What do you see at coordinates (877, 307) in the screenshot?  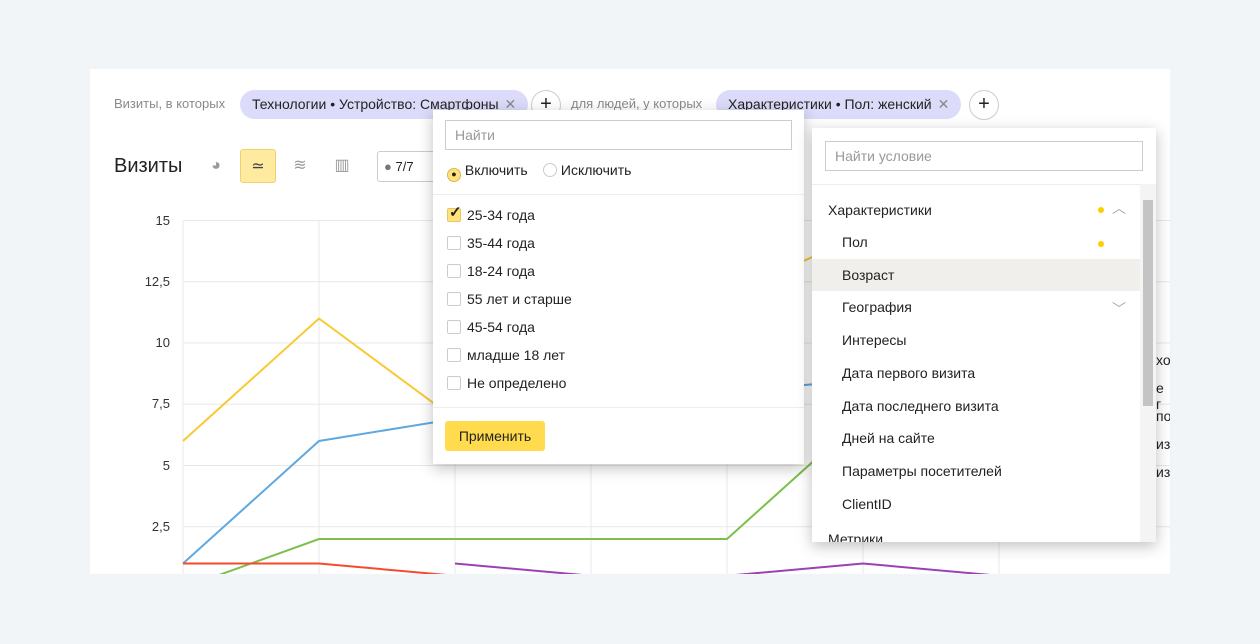 I see `condition-item-label: География` at bounding box center [877, 307].